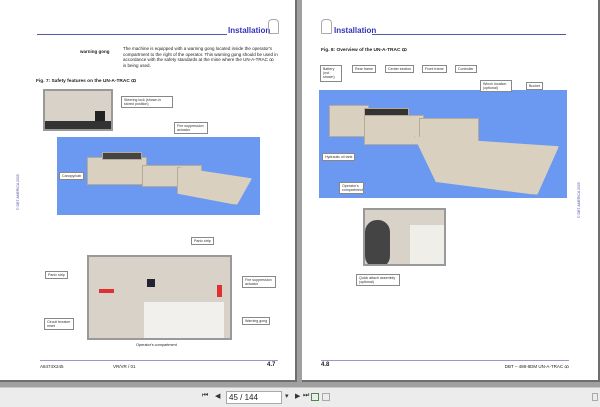  Describe the element at coordinates (306, 396) in the screenshot. I see `last-page-button: ⏭` at that location.